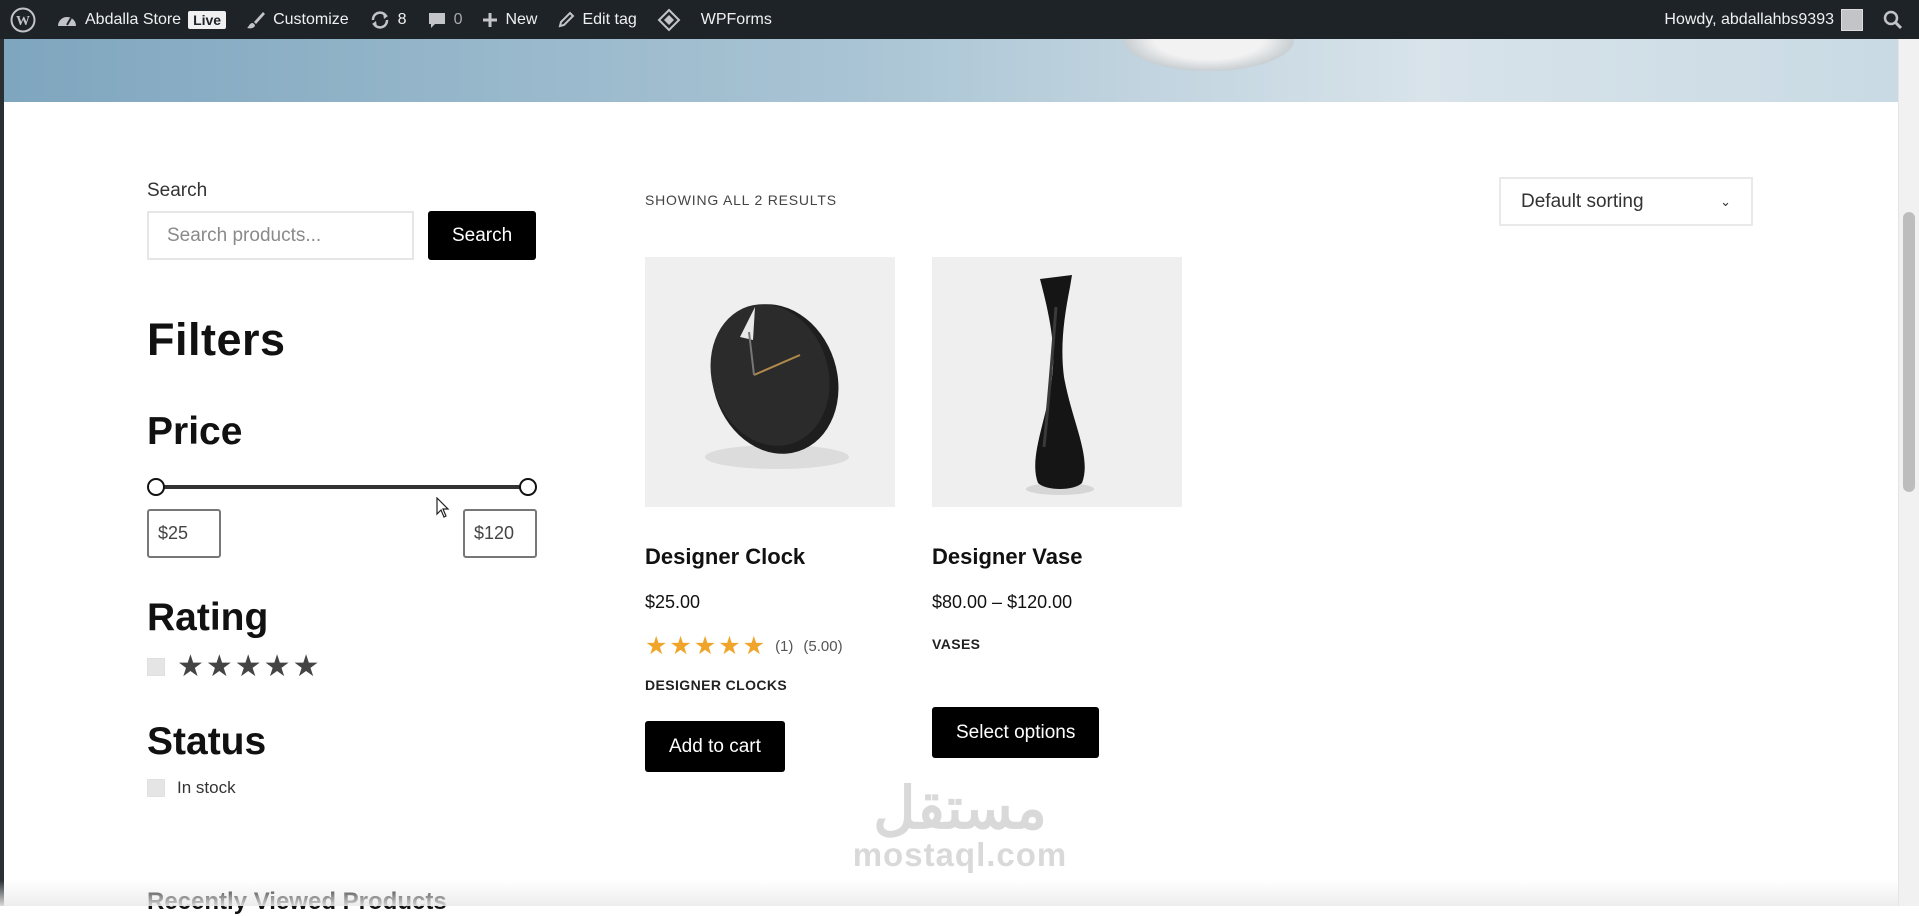 This screenshot has height=916, width=1919. Describe the element at coordinates (823, 646) in the screenshot. I see `rating-value: (5.00)` at that location.